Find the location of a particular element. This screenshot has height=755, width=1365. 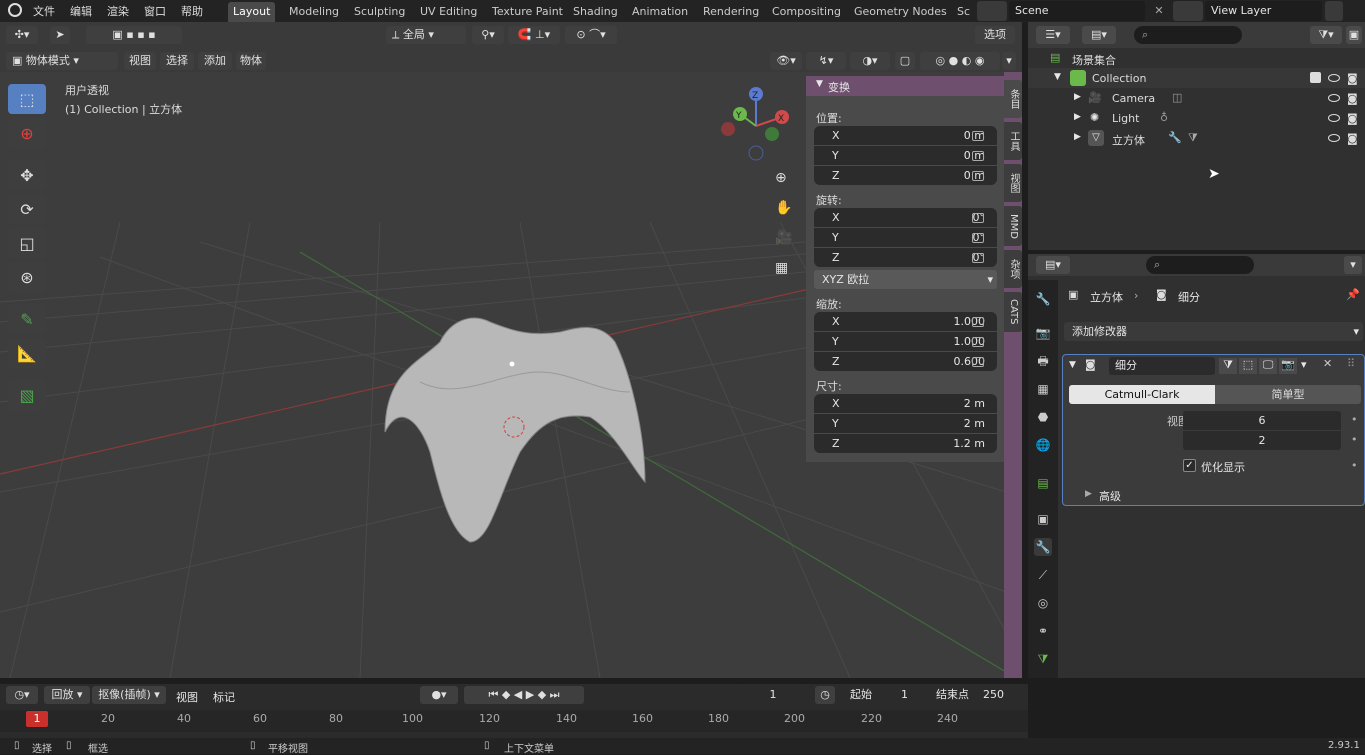

cursor-tool: ⊕ is located at coordinates (27, 133).